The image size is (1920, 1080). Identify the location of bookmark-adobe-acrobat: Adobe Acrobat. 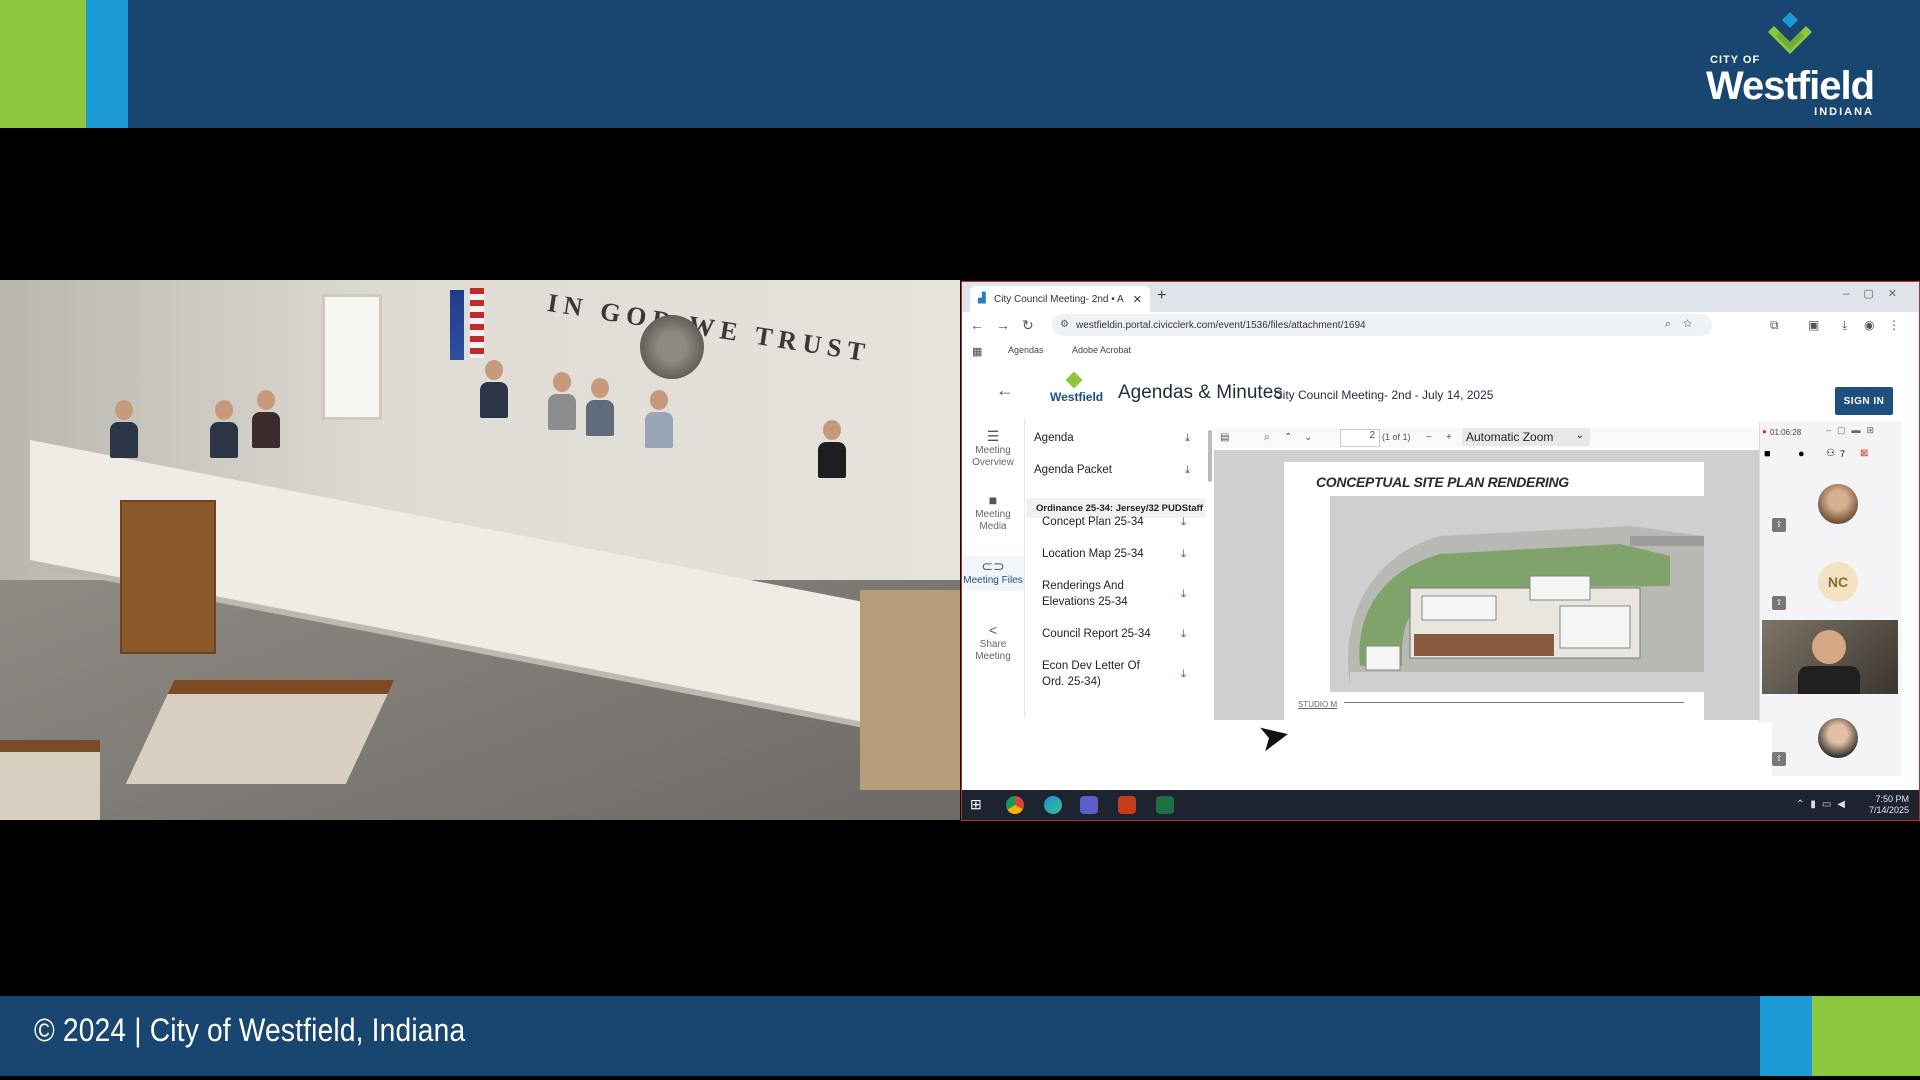
(1101, 350).